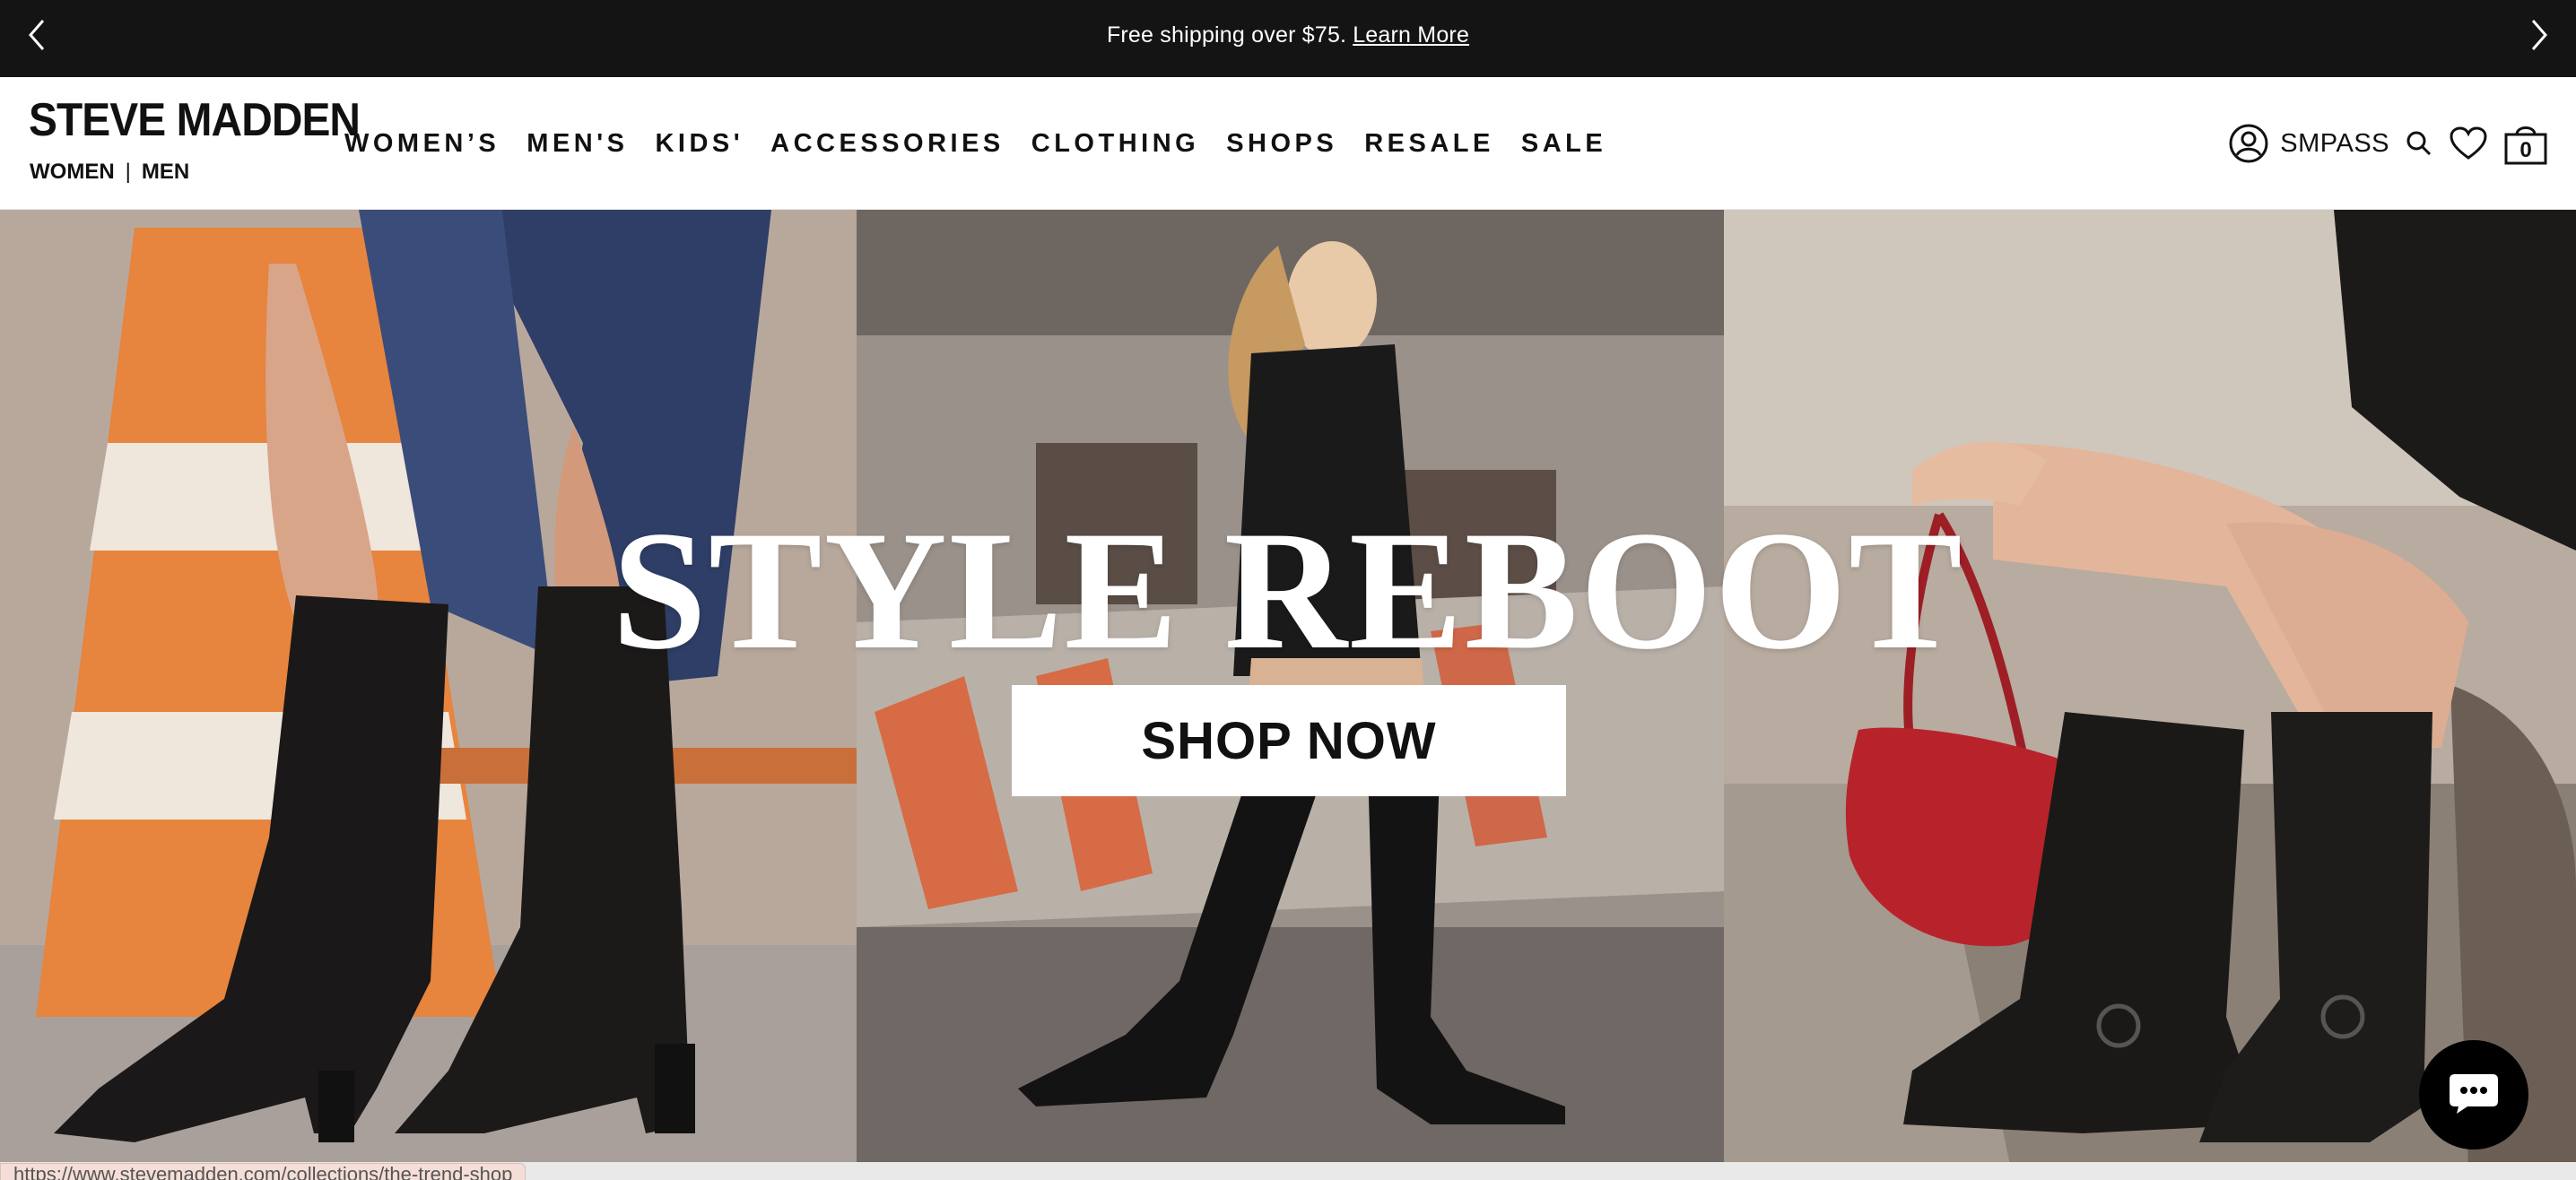 The image size is (2576, 1180). I want to click on user-circle-icon, so click(2248, 143).